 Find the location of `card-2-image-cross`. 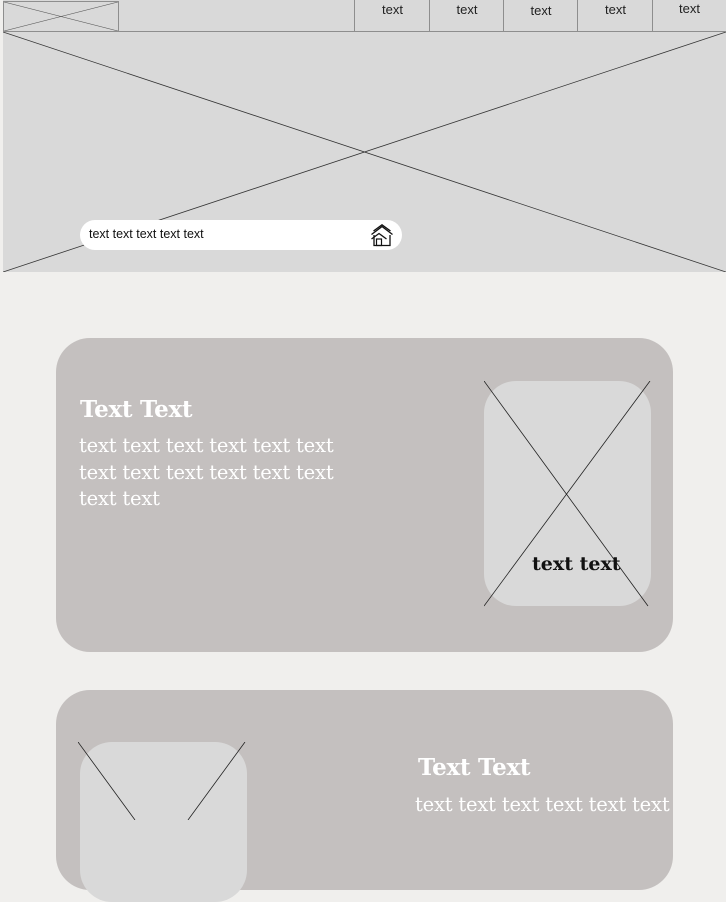

card-2-image-cross is located at coordinates (162, 781).